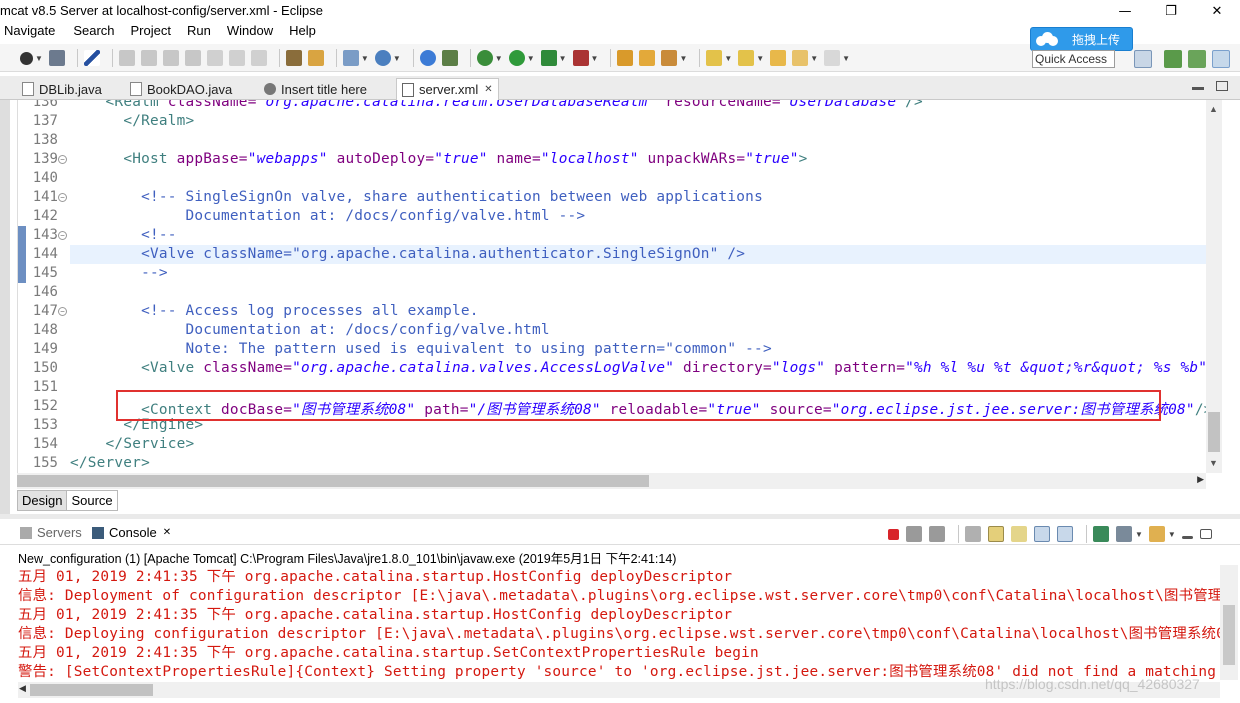 This screenshot has width=1240, height=703. Describe the element at coordinates (647, 58) in the screenshot. I see `open-folder-icon` at that location.